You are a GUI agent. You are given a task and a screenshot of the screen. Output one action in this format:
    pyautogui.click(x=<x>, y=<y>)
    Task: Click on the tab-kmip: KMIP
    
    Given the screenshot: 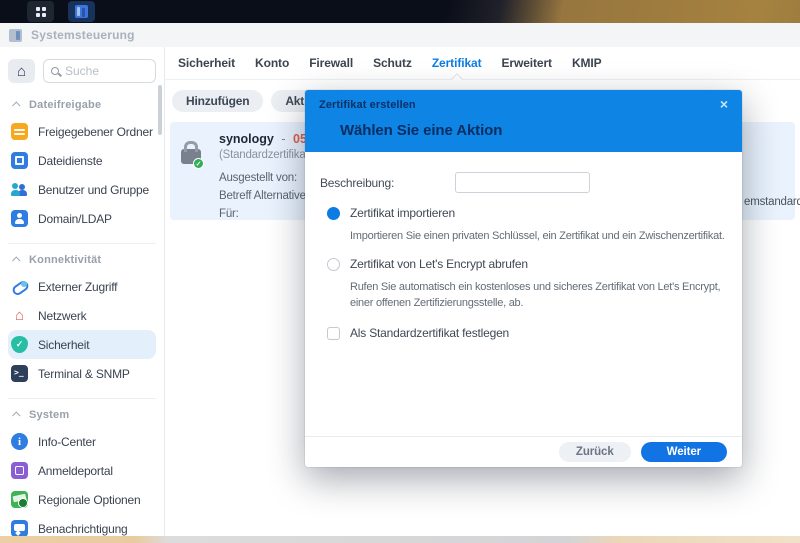 What is the action you would take?
    pyautogui.click(x=587, y=63)
    